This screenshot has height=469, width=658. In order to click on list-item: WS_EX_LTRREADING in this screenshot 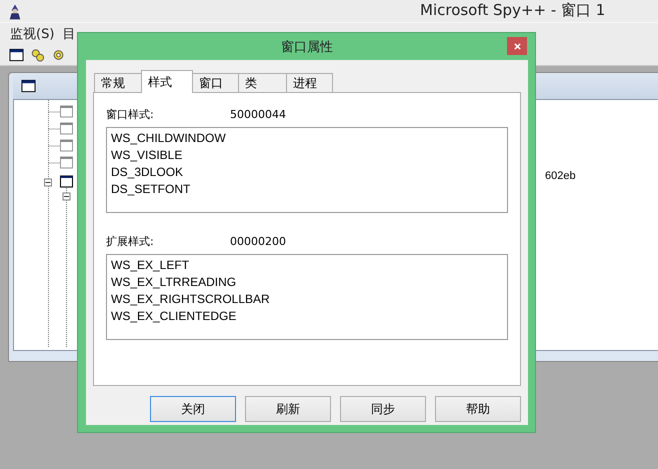, I will do `click(307, 282)`.